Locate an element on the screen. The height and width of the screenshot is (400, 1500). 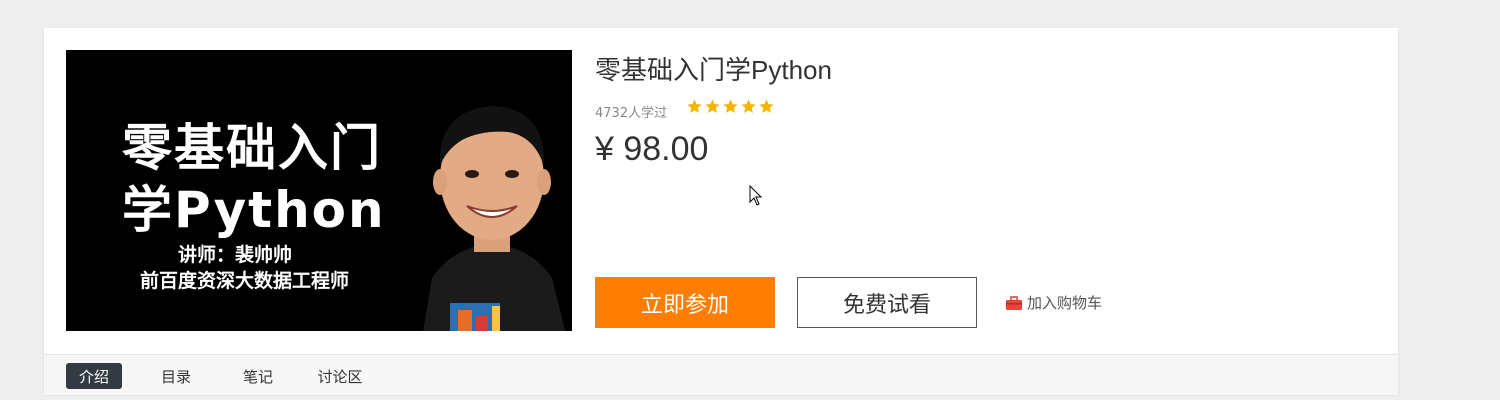
tab-discussion: 讨论区 is located at coordinates (340, 376).